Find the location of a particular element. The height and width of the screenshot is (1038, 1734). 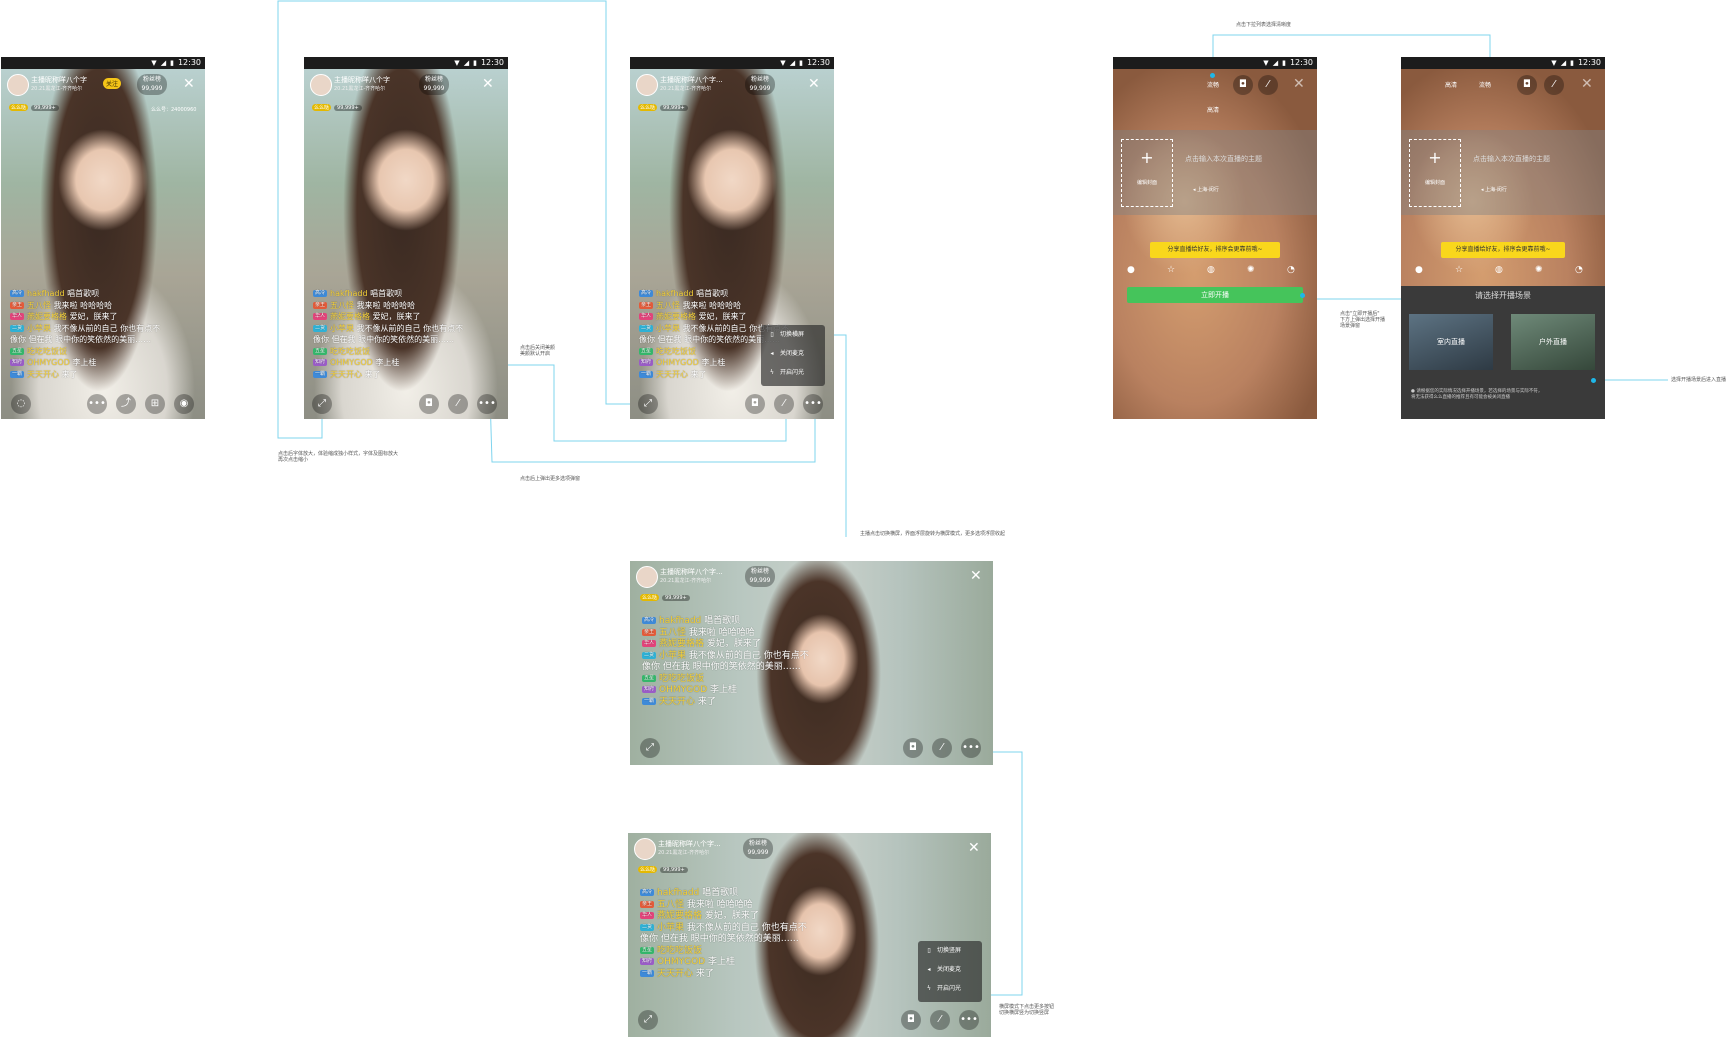

moments-icon: ✺ is located at coordinates (1251, 270).